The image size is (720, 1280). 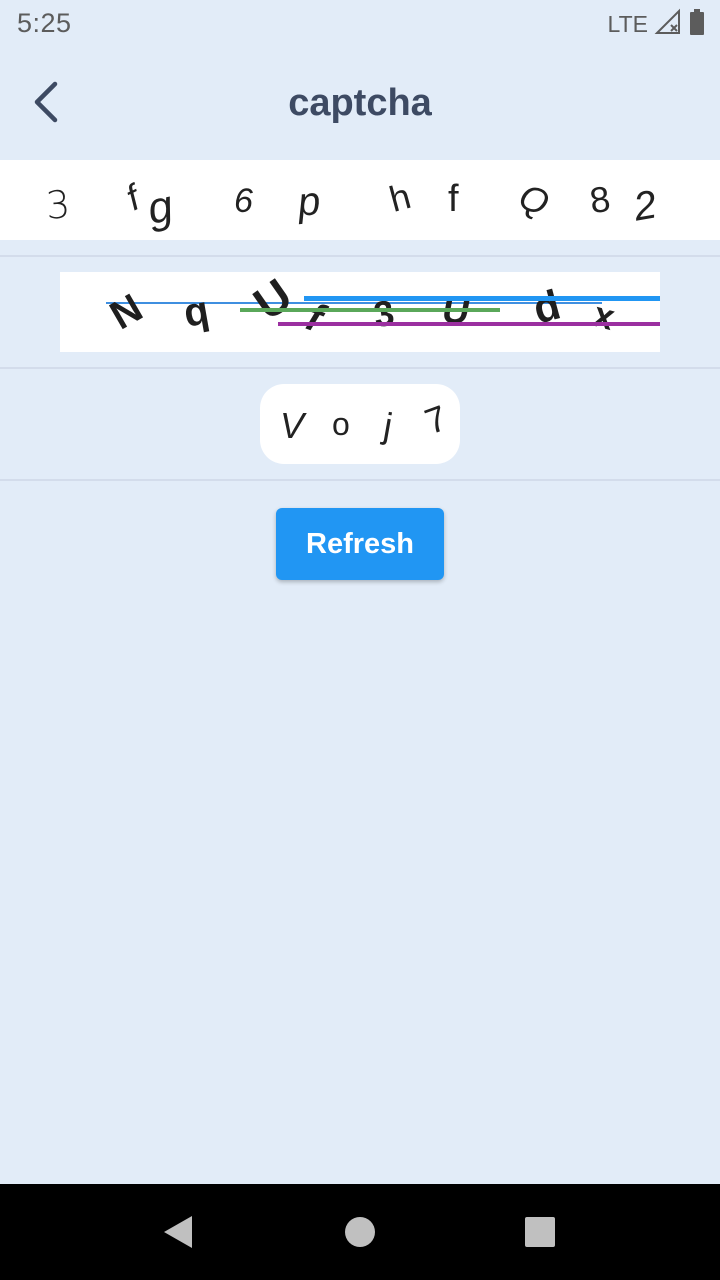 I want to click on network-type: LTE, so click(x=627, y=23).